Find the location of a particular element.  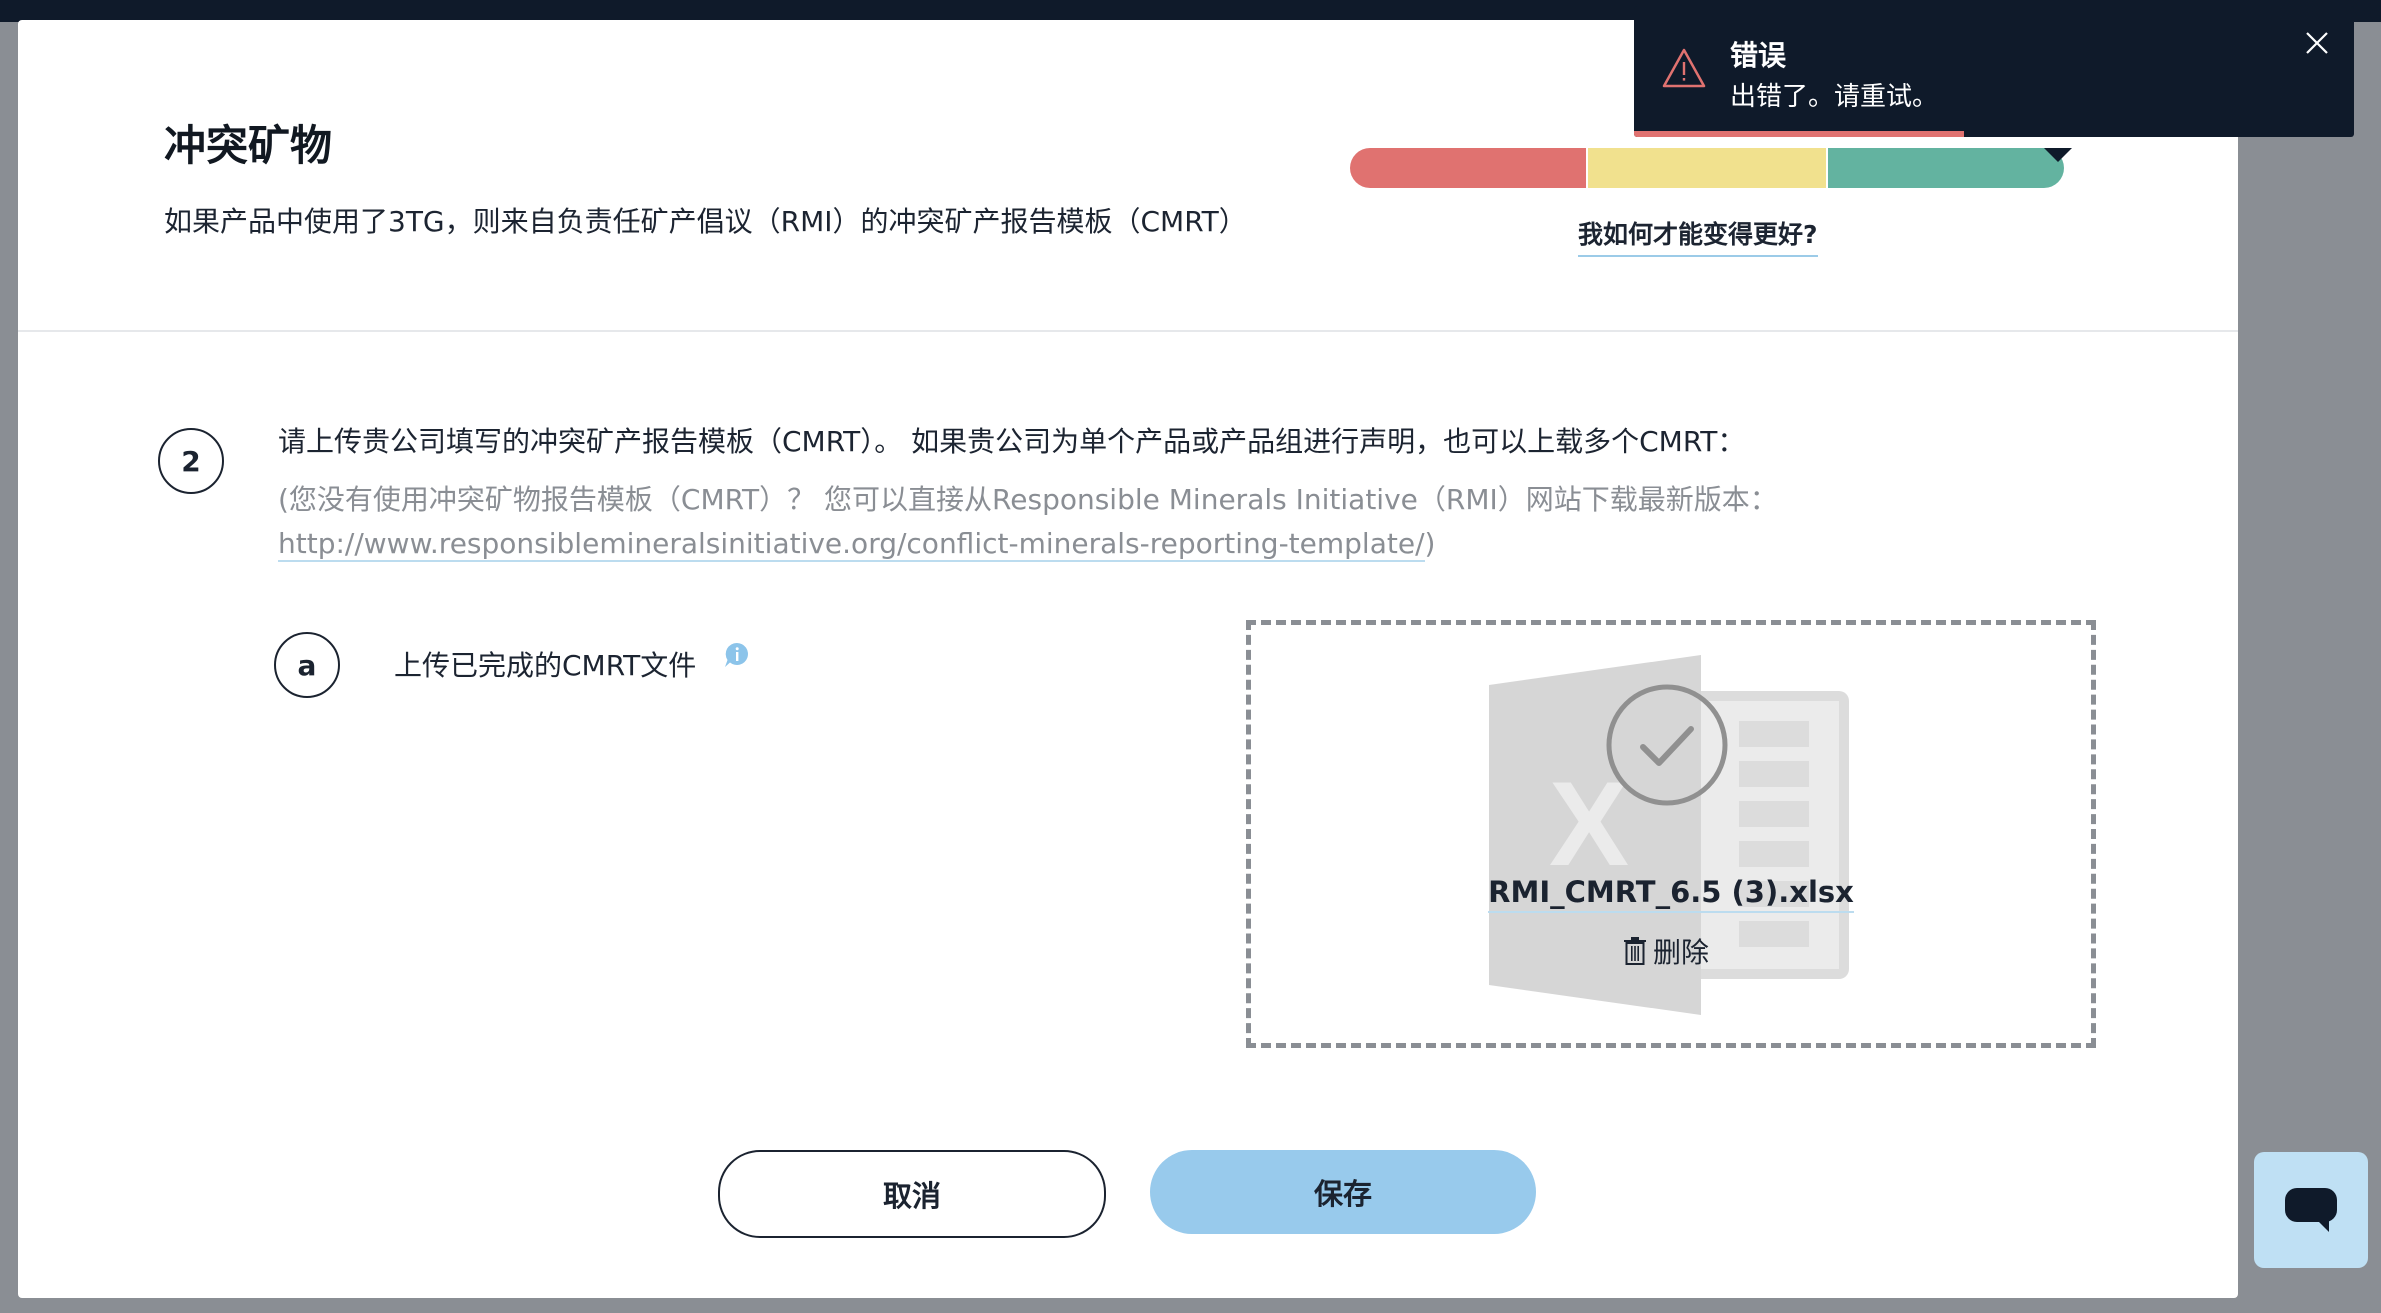

improve-link: 我如何才能变得更好? is located at coordinates (1698, 236).